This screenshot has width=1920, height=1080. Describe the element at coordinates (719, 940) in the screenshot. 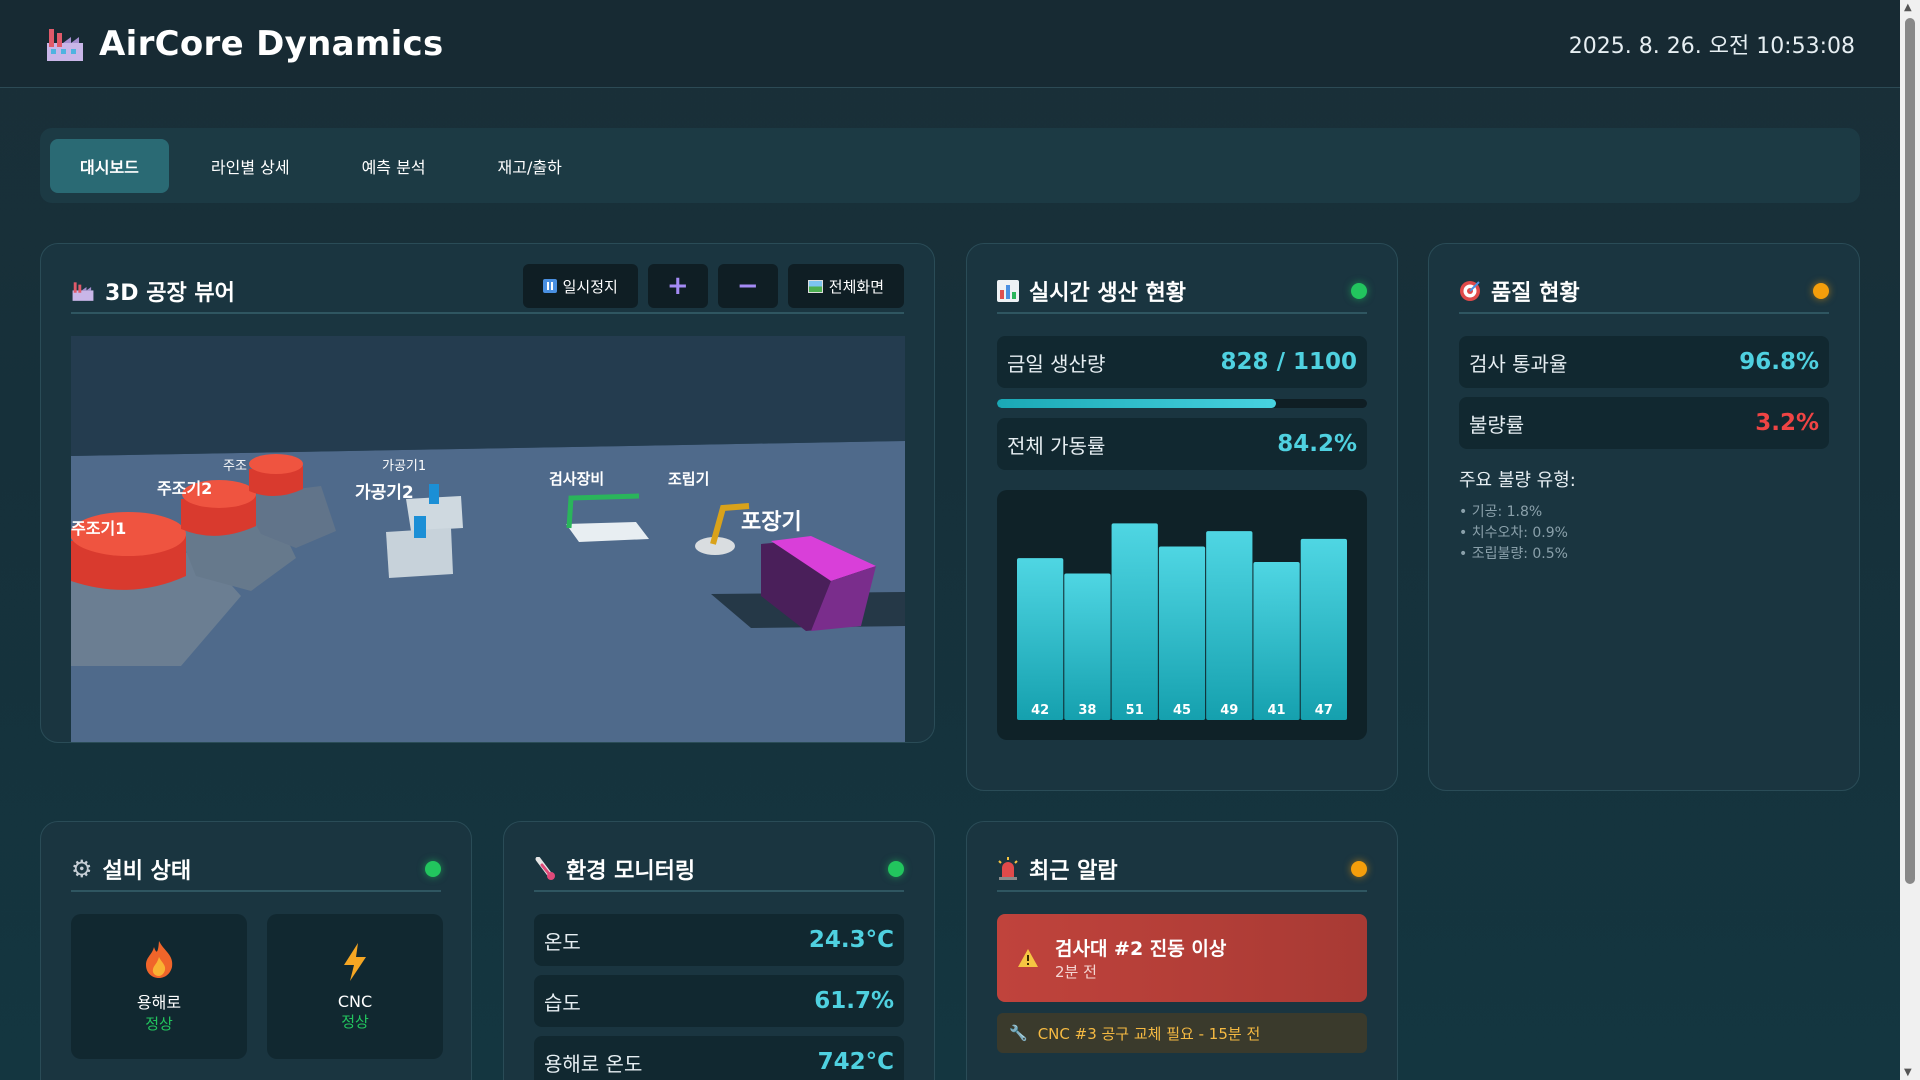

I see `temperature-row: 온도 24.3°C` at that location.